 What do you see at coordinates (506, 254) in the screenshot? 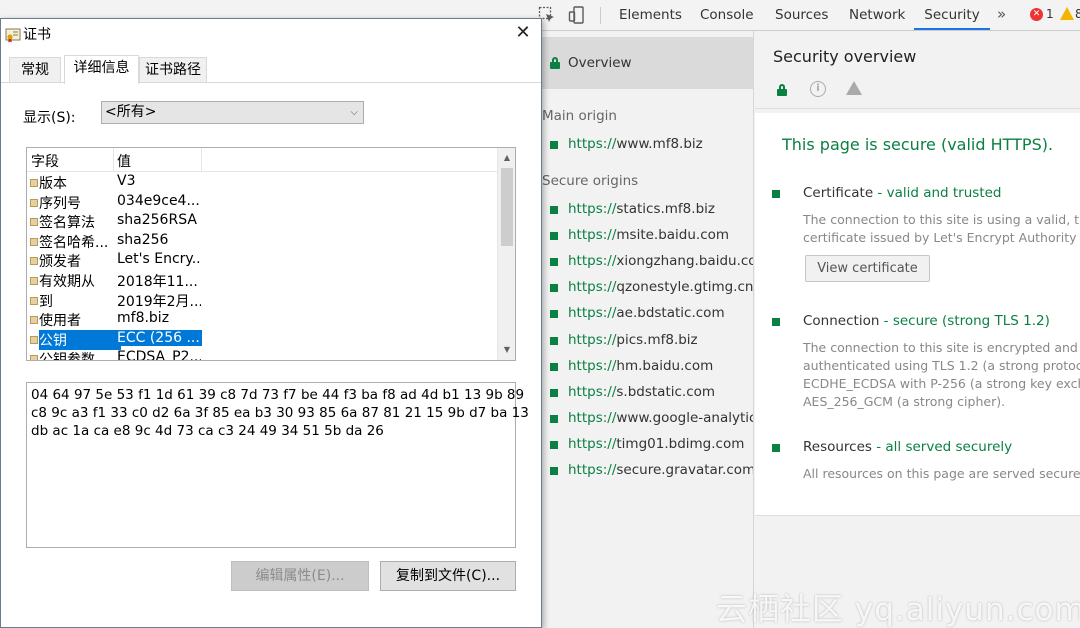
I see `field-list-scrollbar: ▲ ▼` at bounding box center [506, 254].